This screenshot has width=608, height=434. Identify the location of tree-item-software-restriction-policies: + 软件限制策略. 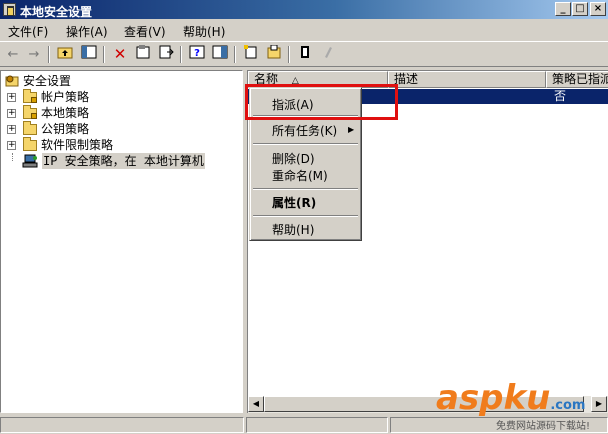
(122, 145).